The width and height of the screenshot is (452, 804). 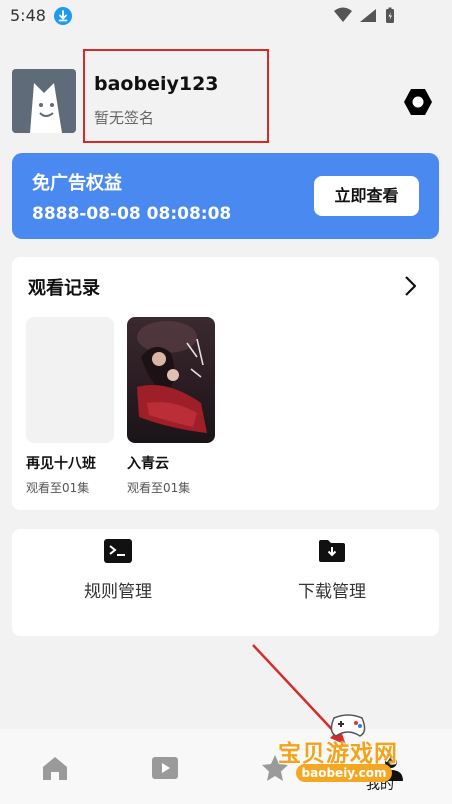 What do you see at coordinates (332, 592) in the screenshot?
I see `download-management-label: 下载管理` at bounding box center [332, 592].